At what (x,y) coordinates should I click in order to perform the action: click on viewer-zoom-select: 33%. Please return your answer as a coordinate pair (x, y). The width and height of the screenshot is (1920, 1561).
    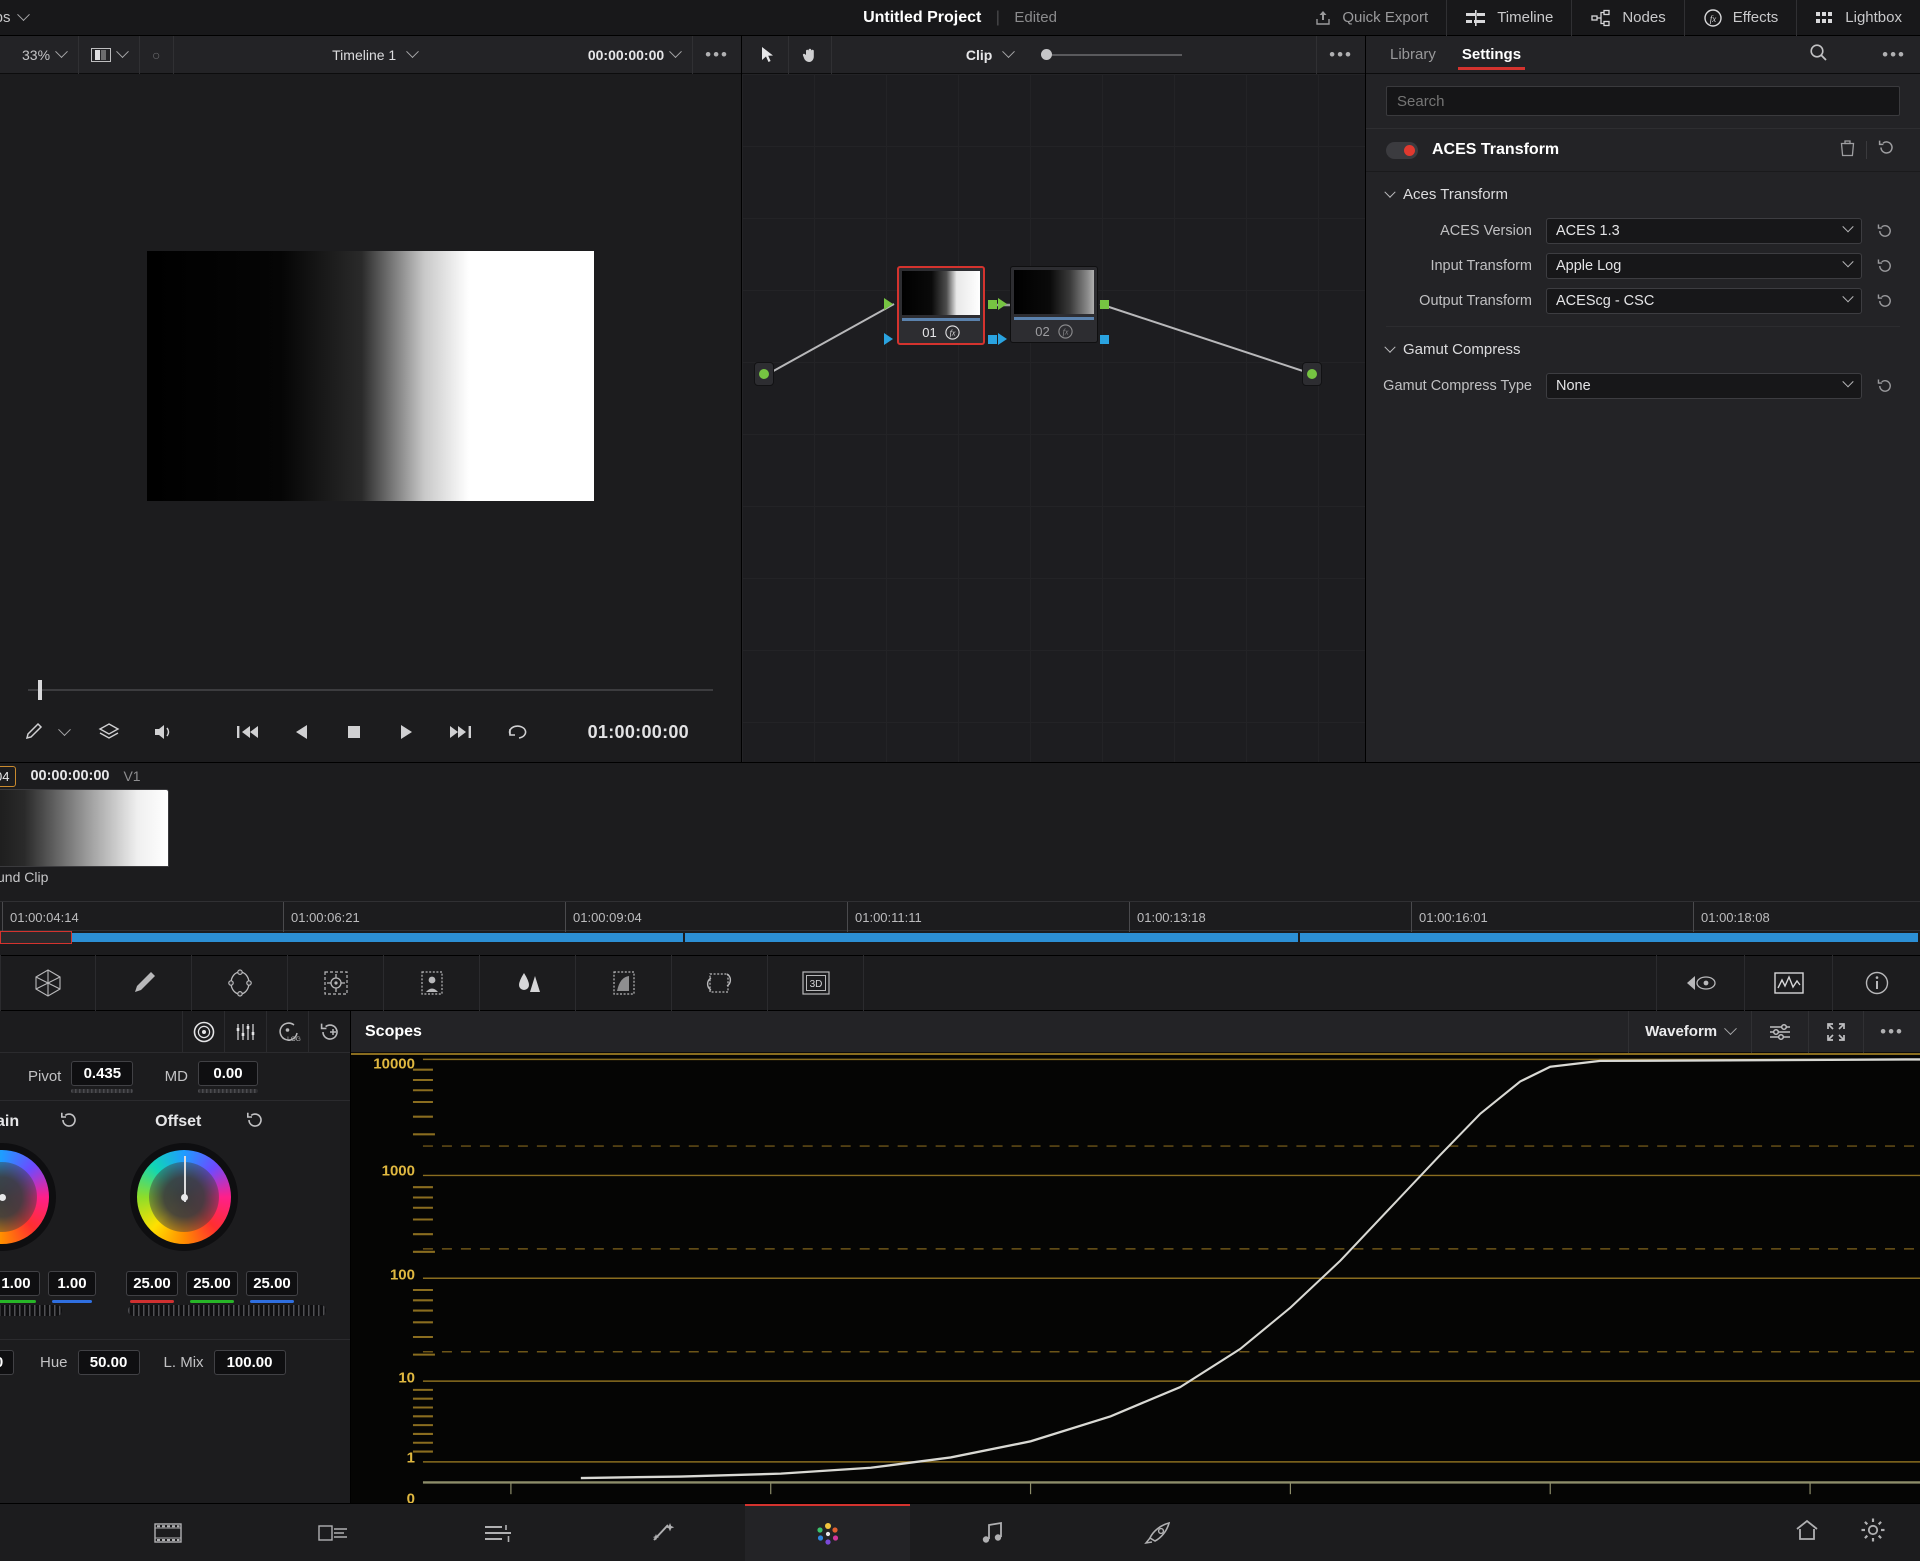
    Looking at the image, I should click on (40, 54).